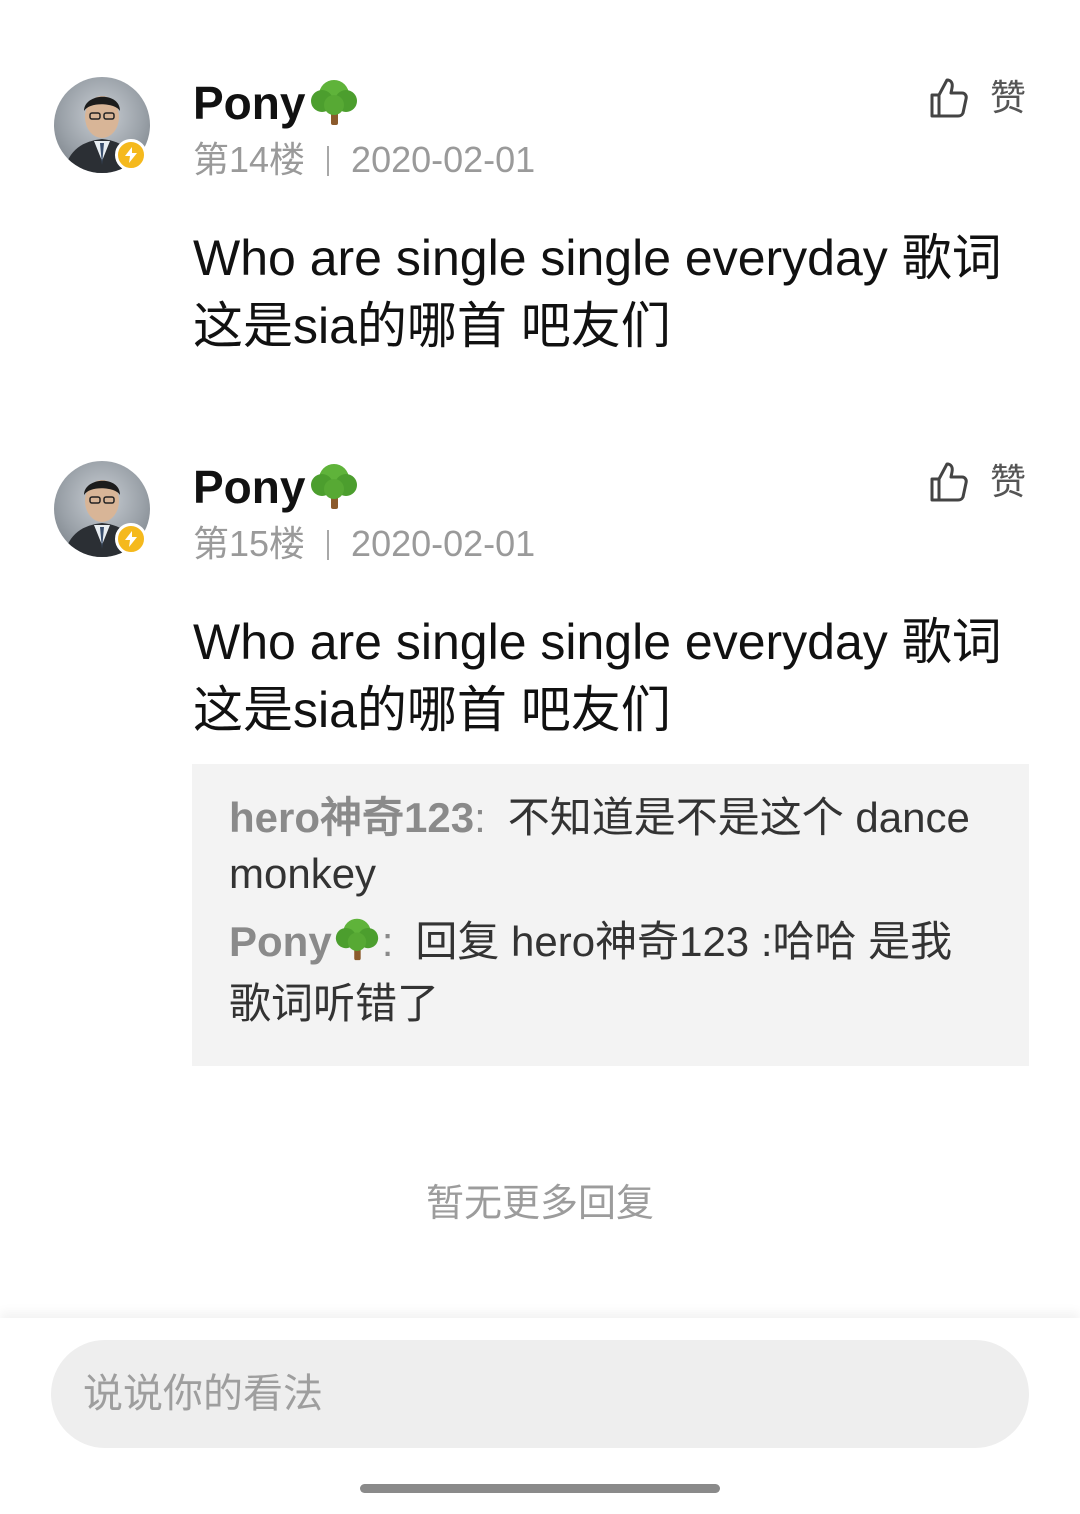 This screenshot has width=1080, height=1514. Describe the element at coordinates (611, 846) in the screenshot. I see `reply-item: hero神奇123: 不知道是不是这个 dance monkey` at that location.